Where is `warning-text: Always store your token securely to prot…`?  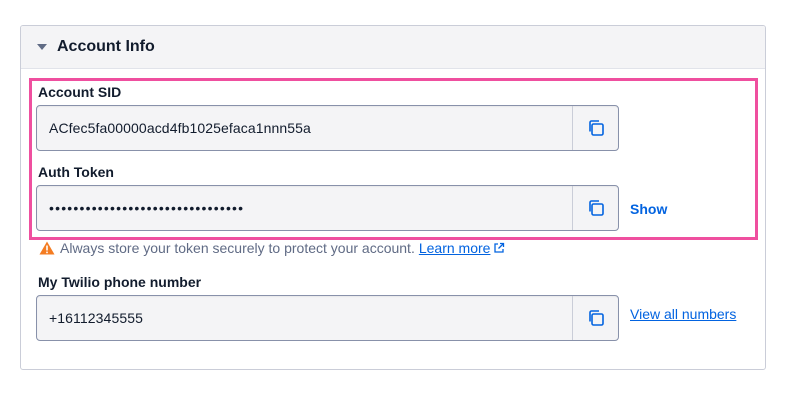
warning-text: Always store your token securely to prot… is located at coordinates (237, 248).